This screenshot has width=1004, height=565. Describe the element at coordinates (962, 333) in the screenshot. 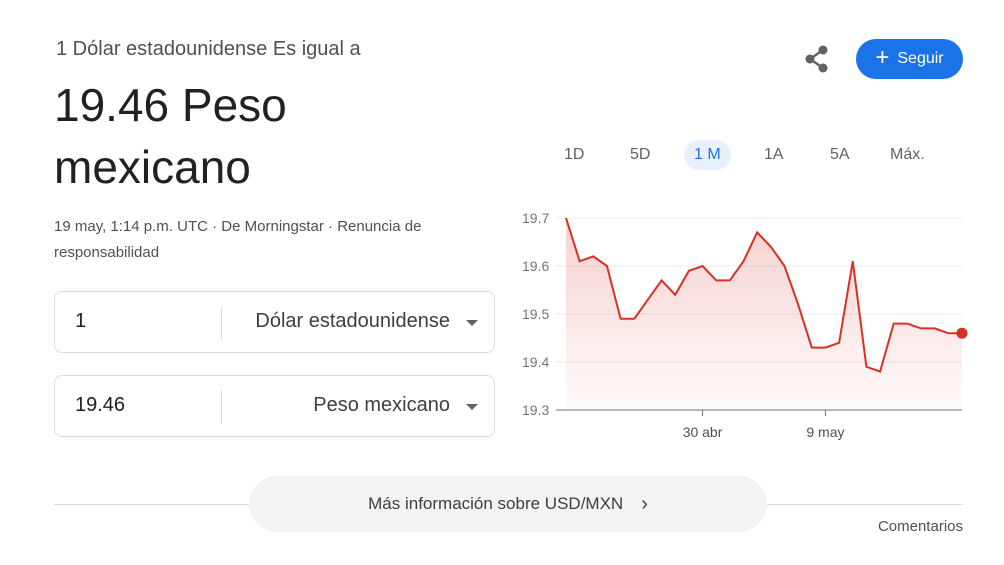

I see `current-point-marker` at that location.